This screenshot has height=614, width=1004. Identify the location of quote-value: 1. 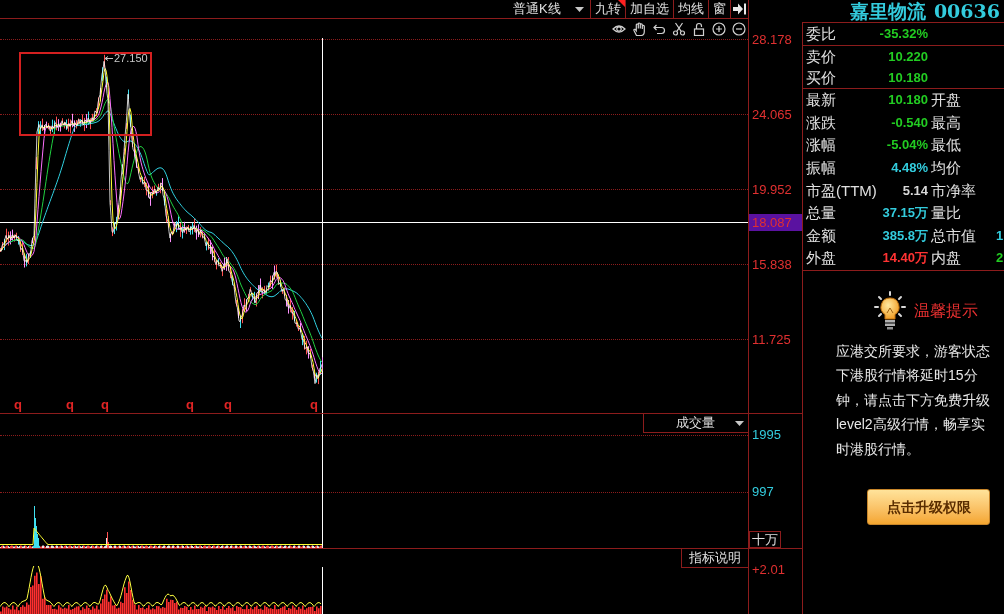
(1000, 235).